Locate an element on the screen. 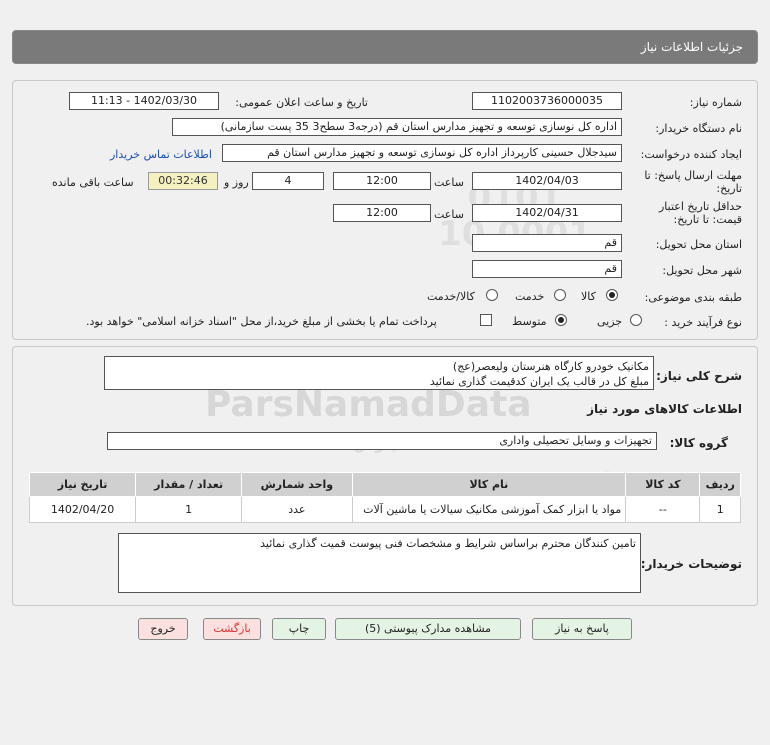 Image resolution: width=770 pixels, height=745 pixels. treasury-payment-checkbox is located at coordinates (486, 320).